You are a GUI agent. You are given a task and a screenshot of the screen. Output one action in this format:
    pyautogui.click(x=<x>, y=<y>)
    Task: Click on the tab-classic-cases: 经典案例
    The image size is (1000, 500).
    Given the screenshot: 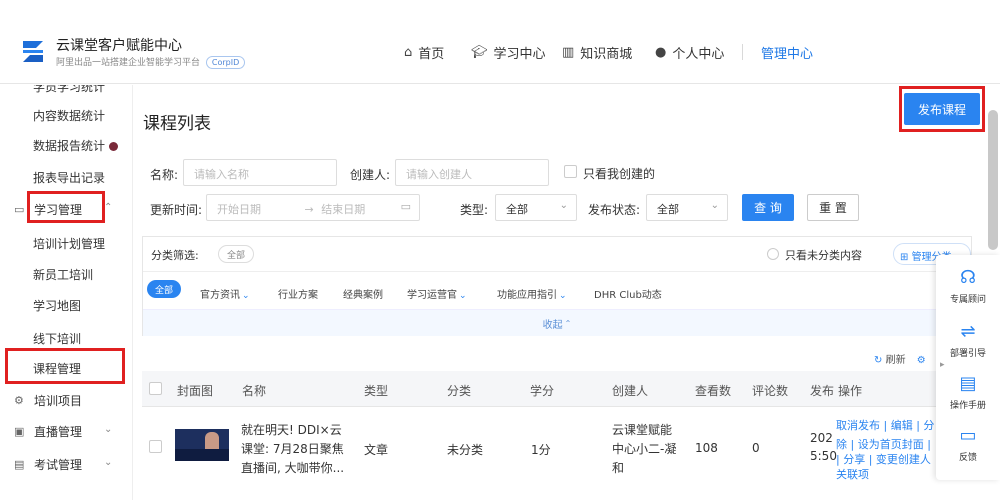 What is the action you would take?
    pyautogui.click(x=363, y=293)
    